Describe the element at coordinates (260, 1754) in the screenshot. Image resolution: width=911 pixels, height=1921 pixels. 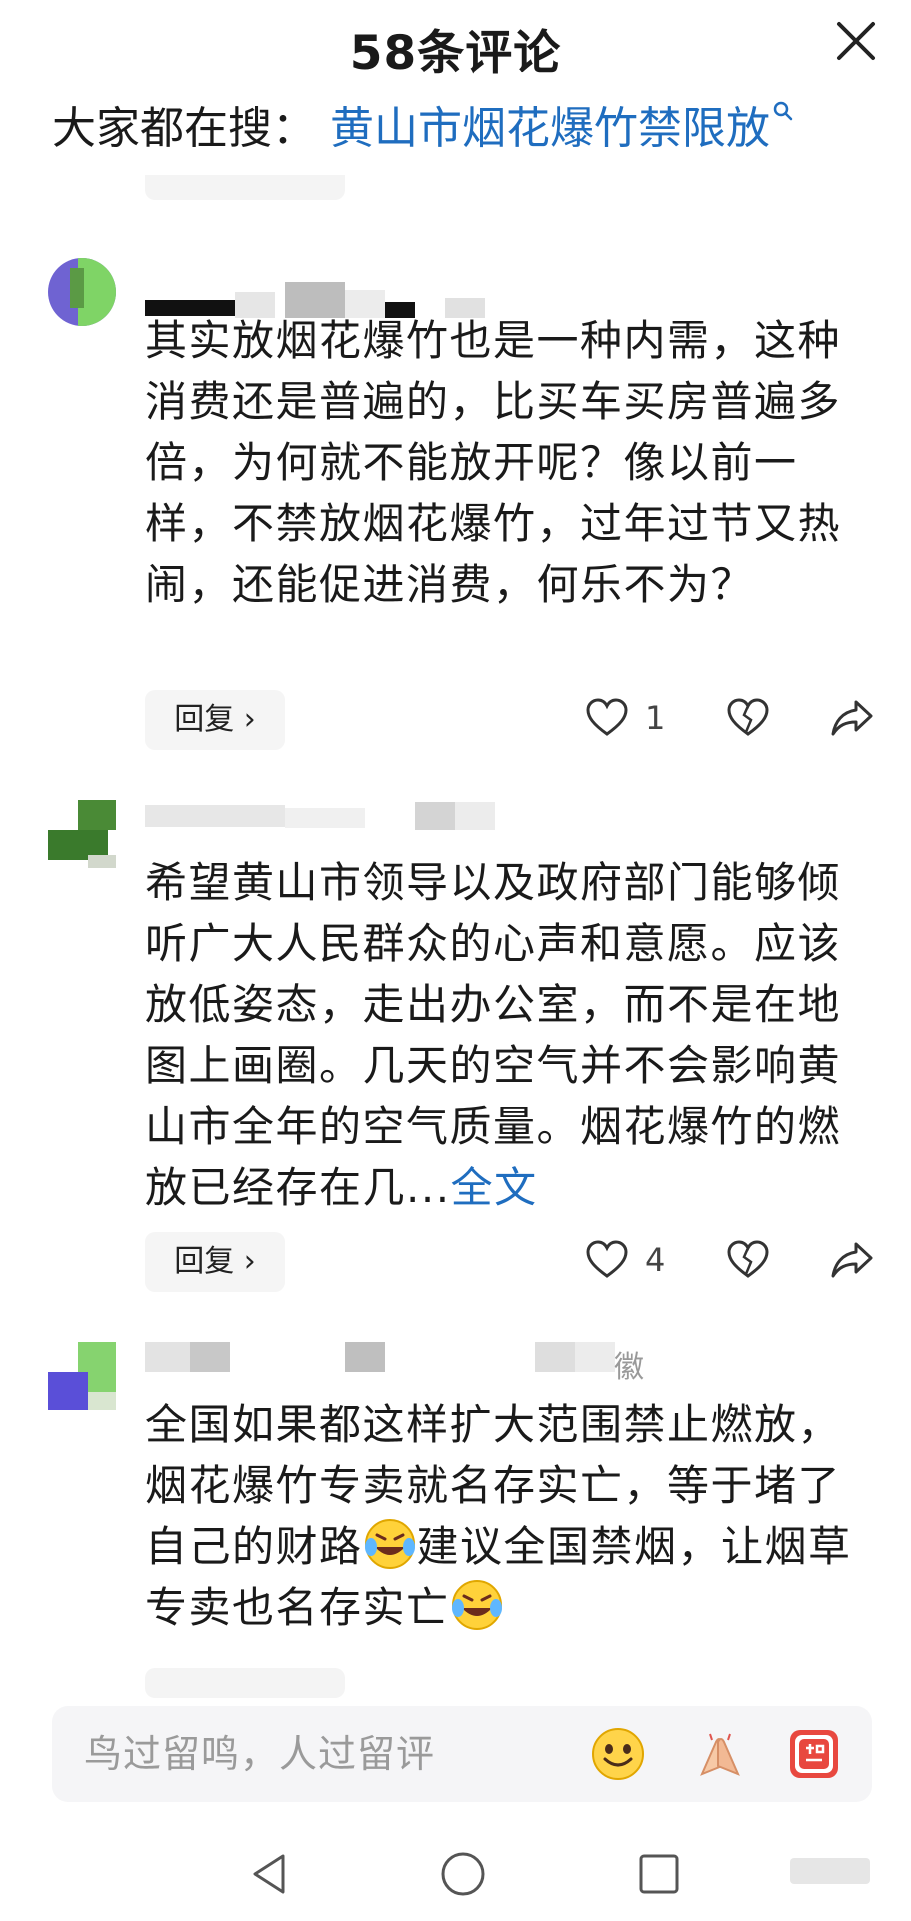
I see `comment-input-placeholder: 鸟过留鸣，人过留评` at that location.